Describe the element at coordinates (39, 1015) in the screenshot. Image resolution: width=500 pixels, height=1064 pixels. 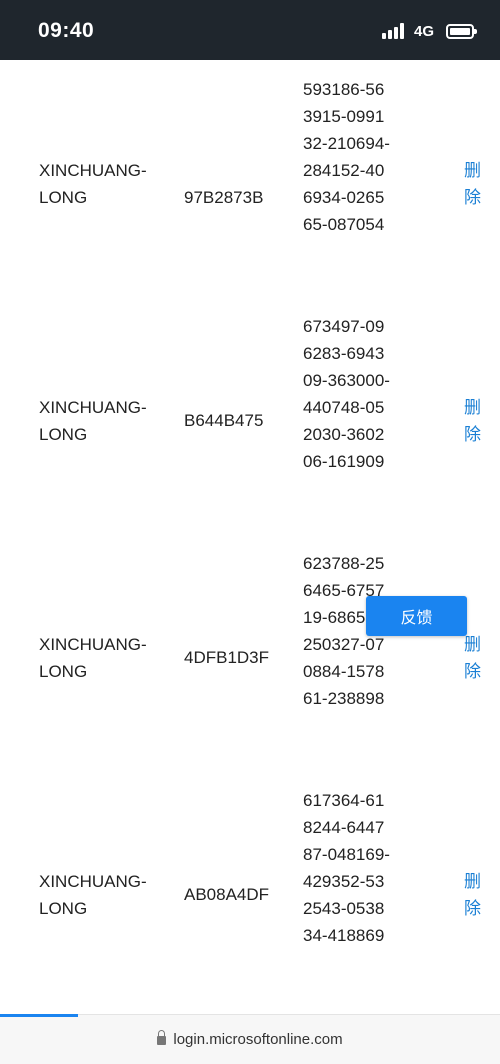
I see `page-load-progress` at that location.